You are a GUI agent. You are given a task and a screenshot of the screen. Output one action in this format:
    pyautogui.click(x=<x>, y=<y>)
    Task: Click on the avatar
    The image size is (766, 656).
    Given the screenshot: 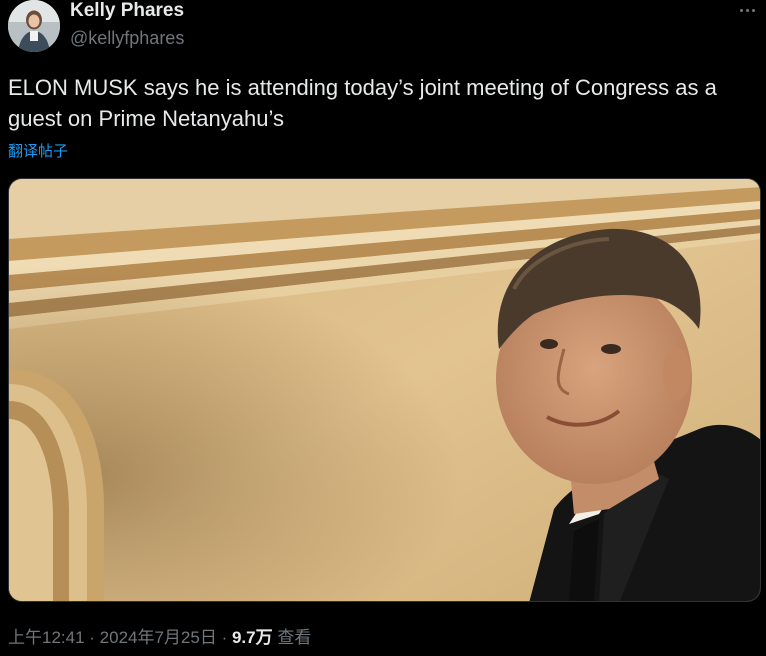 What is the action you would take?
    pyautogui.click(x=34, y=26)
    